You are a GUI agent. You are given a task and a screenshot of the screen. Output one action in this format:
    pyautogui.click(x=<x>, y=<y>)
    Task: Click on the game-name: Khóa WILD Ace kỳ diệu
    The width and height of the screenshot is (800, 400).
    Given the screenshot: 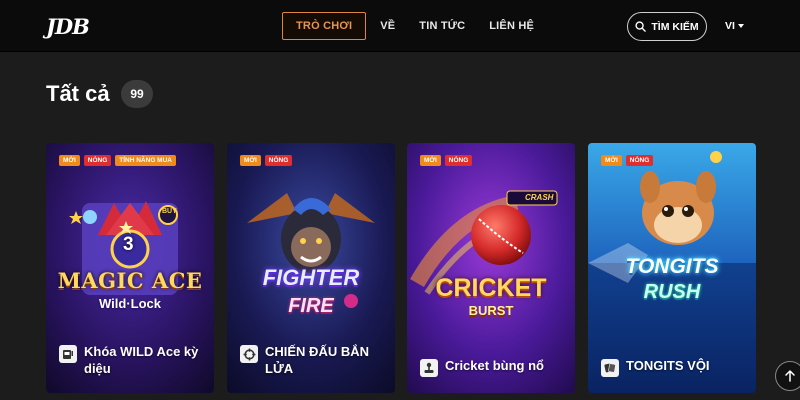 What is the action you would take?
    pyautogui.click(x=141, y=360)
    